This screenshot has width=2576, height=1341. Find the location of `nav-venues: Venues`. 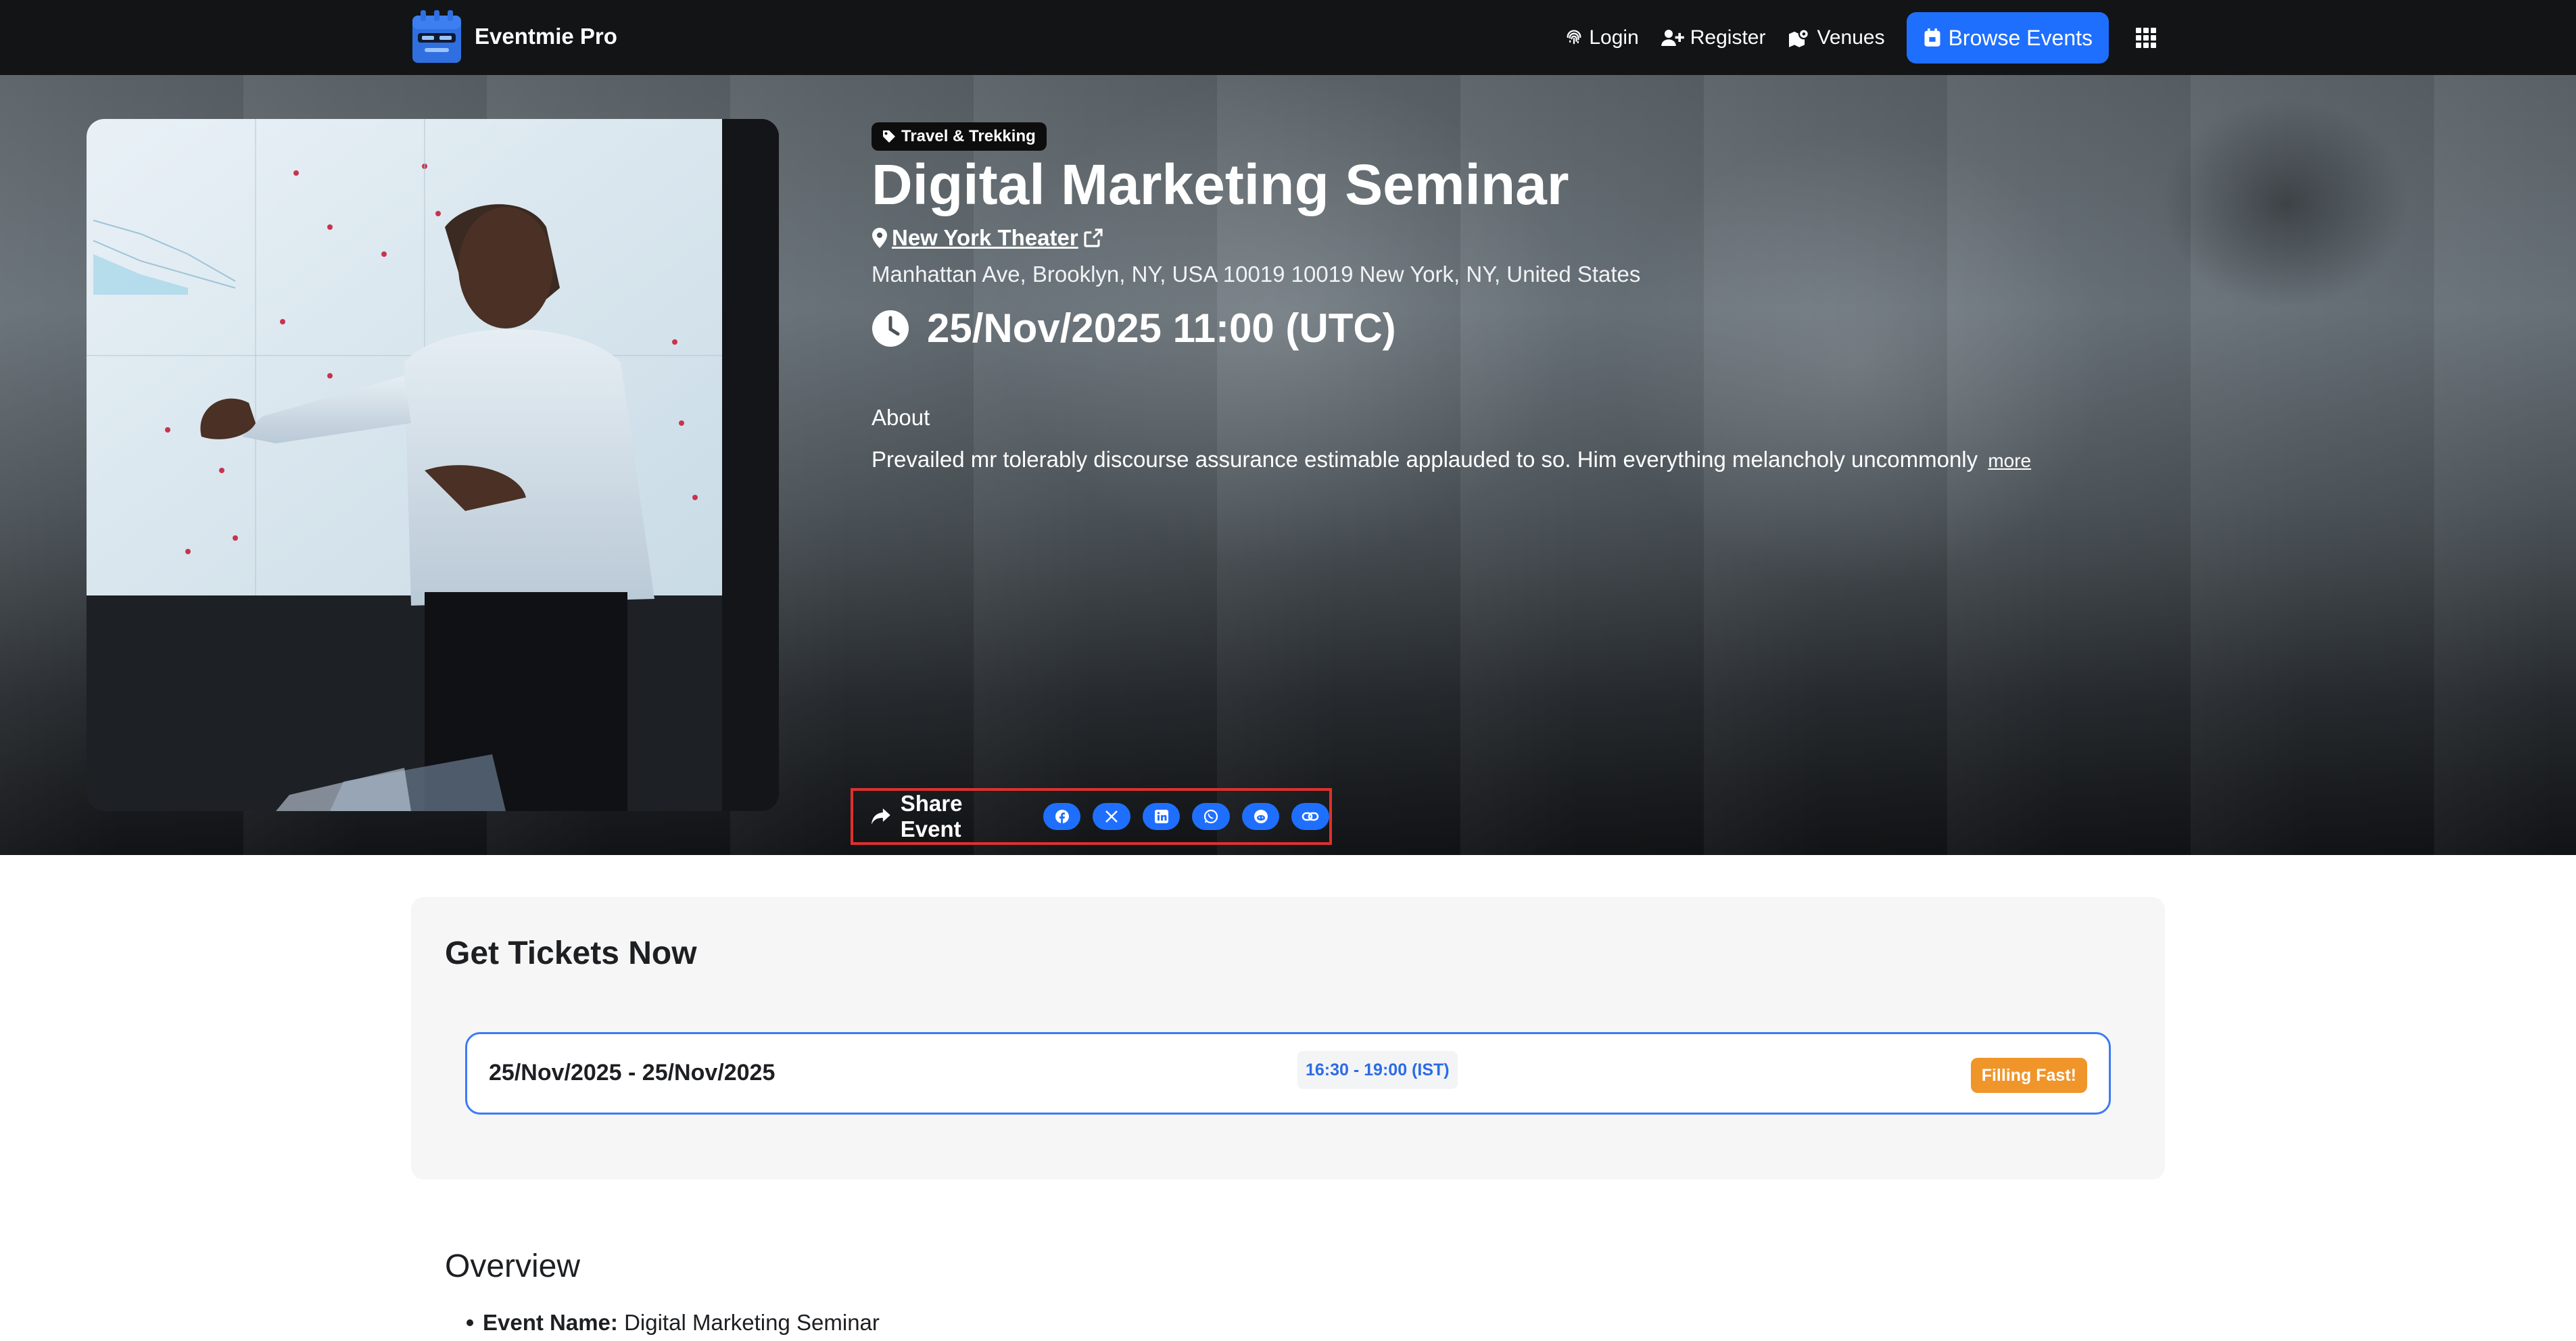

nav-venues: Venues is located at coordinates (1836, 37).